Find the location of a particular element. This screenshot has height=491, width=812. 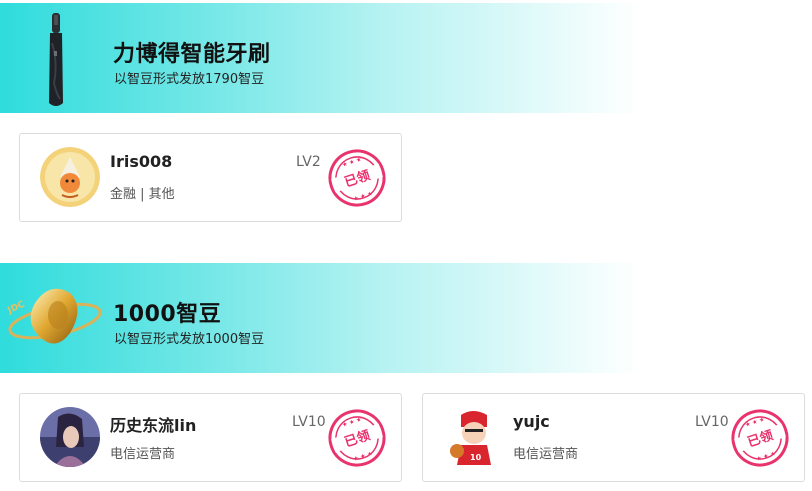

winner-name: yujc is located at coordinates (531, 421).